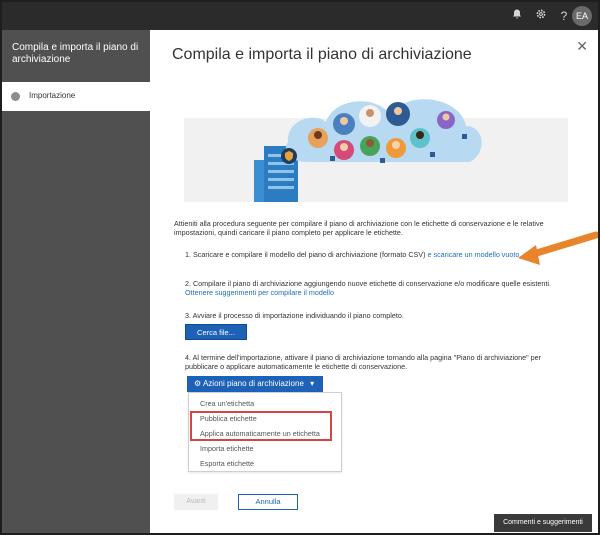  I want to click on illustration, so click(376, 150).